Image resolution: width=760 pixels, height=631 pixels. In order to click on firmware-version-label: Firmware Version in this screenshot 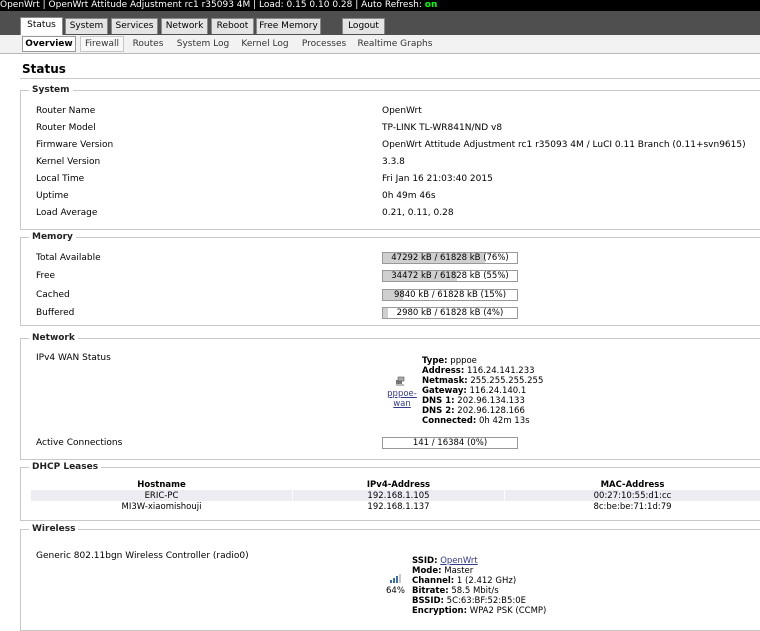, I will do `click(74, 145)`.